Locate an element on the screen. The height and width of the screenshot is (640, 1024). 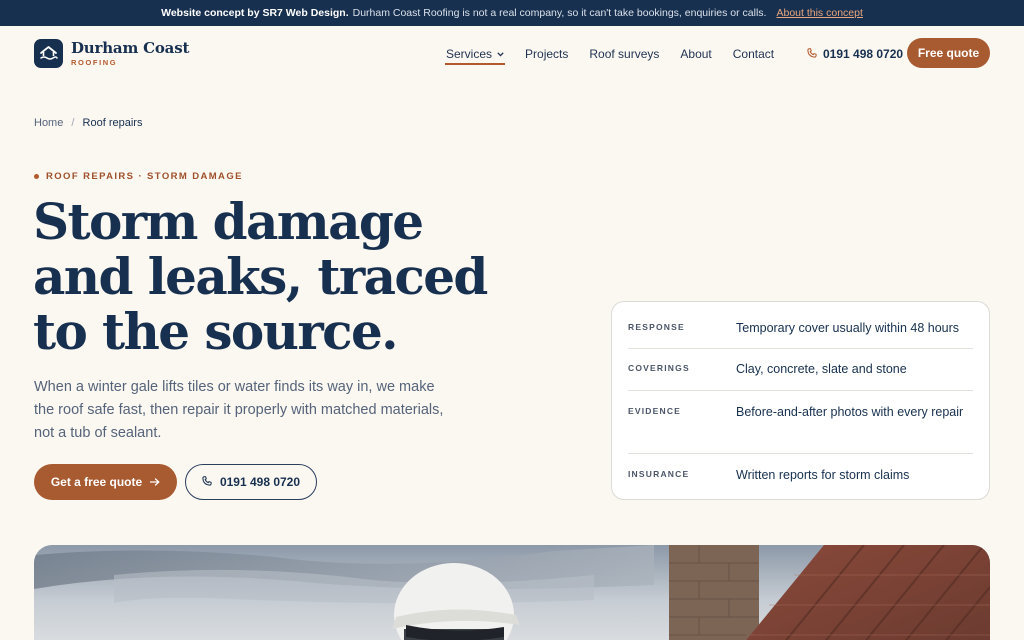
nav-item-projects: Projects is located at coordinates (546, 54).